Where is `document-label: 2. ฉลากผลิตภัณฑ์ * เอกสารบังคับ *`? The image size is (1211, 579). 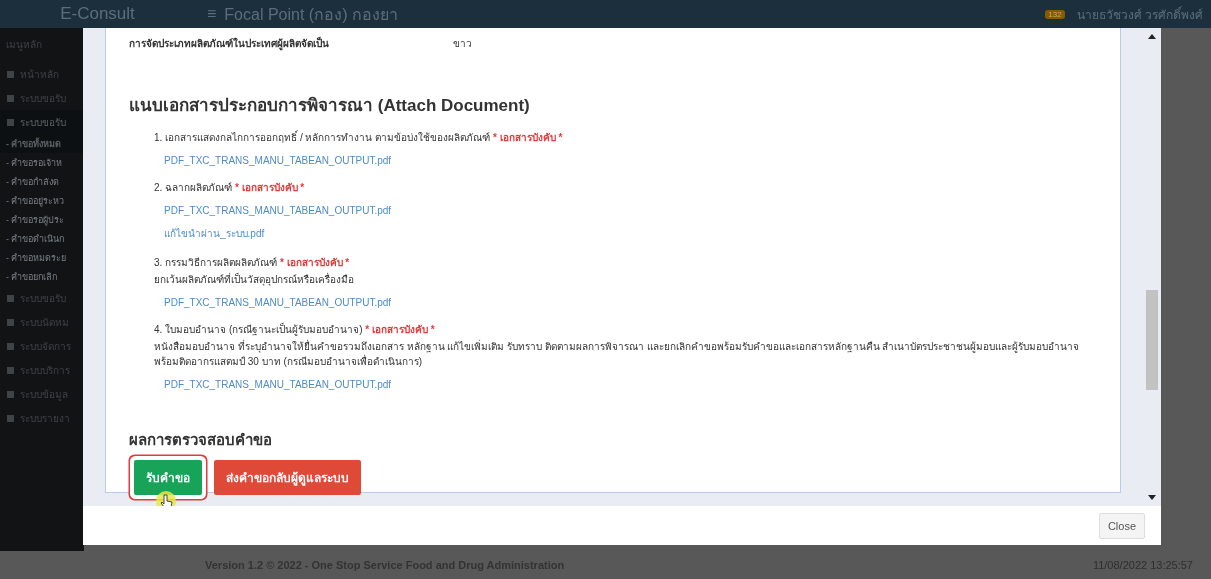
document-label: 2. ฉลากผลิตภัณฑ์ * เอกสารบังคับ * is located at coordinates (230, 188).